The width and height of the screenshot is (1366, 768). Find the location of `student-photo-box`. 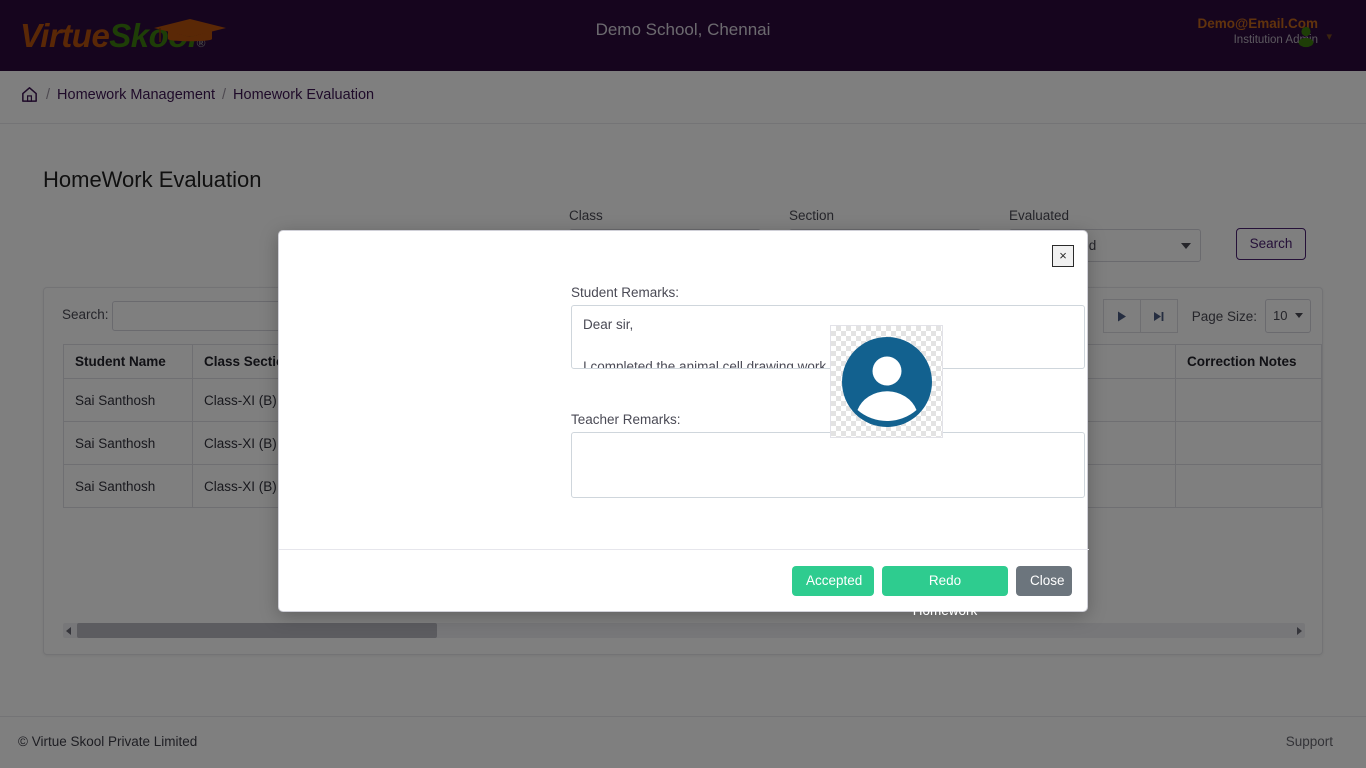

student-photo-box is located at coordinates (886, 381).